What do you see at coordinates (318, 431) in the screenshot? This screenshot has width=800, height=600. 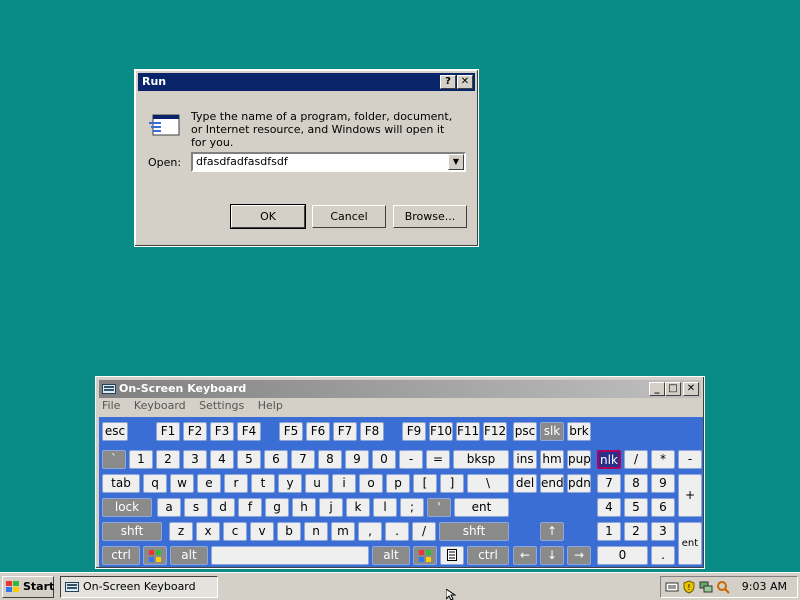 I see `key-f6: F6` at bounding box center [318, 431].